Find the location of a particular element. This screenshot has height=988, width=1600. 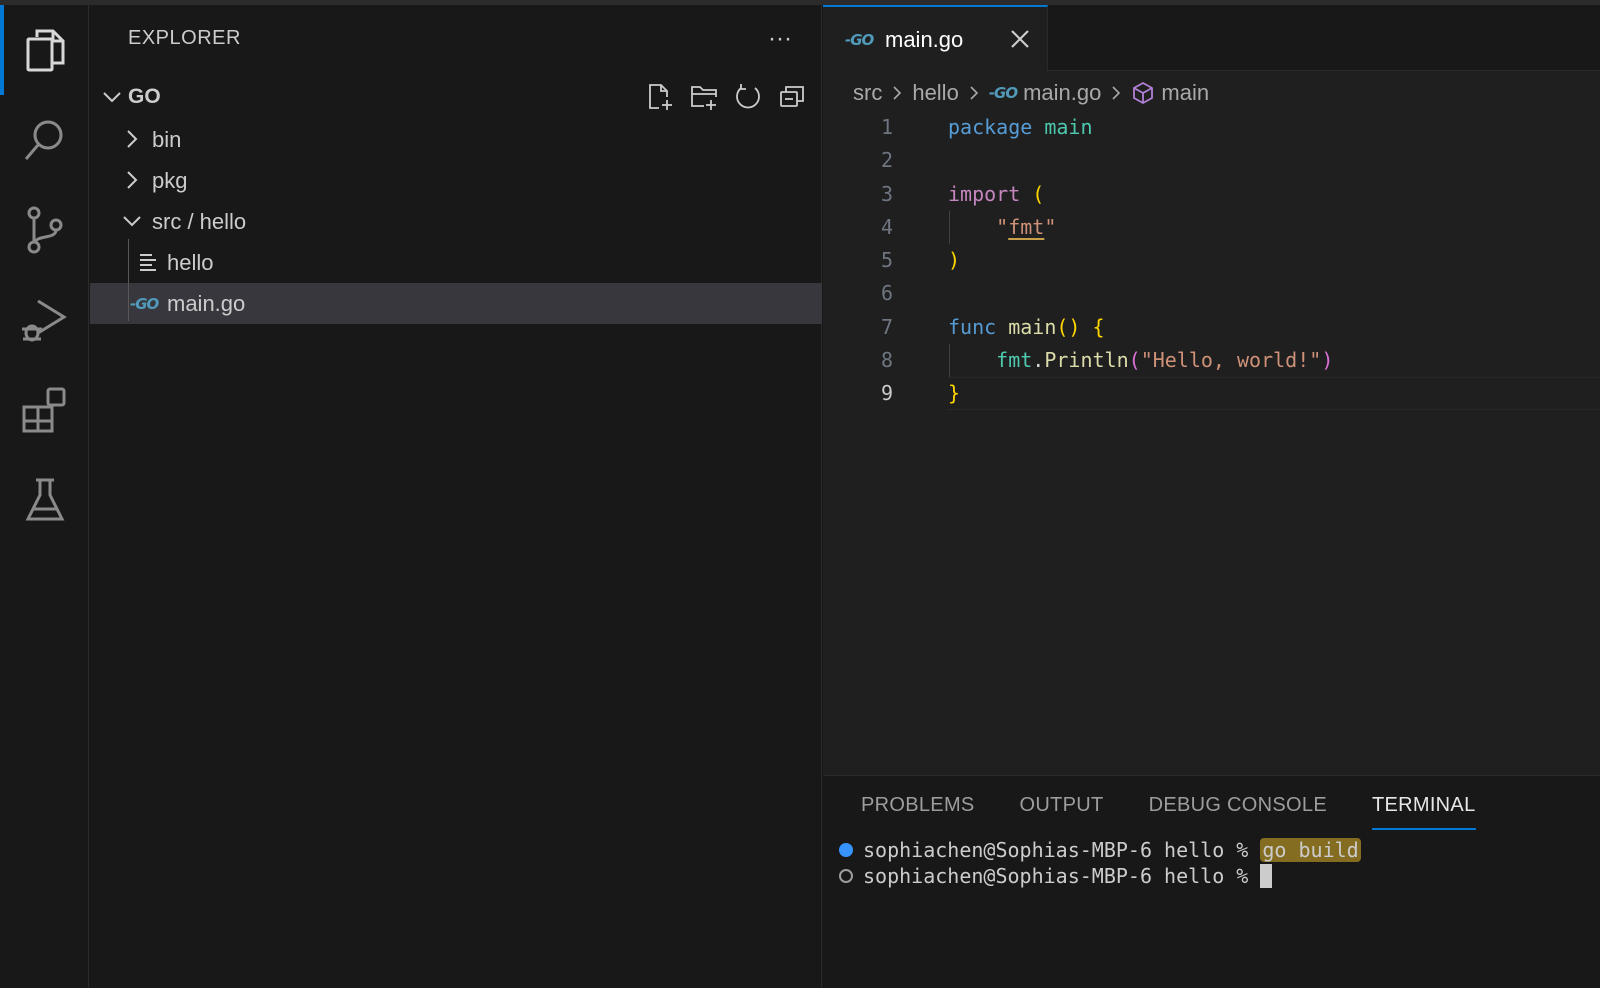

code-line-current: 9 } is located at coordinates (1211, 394).